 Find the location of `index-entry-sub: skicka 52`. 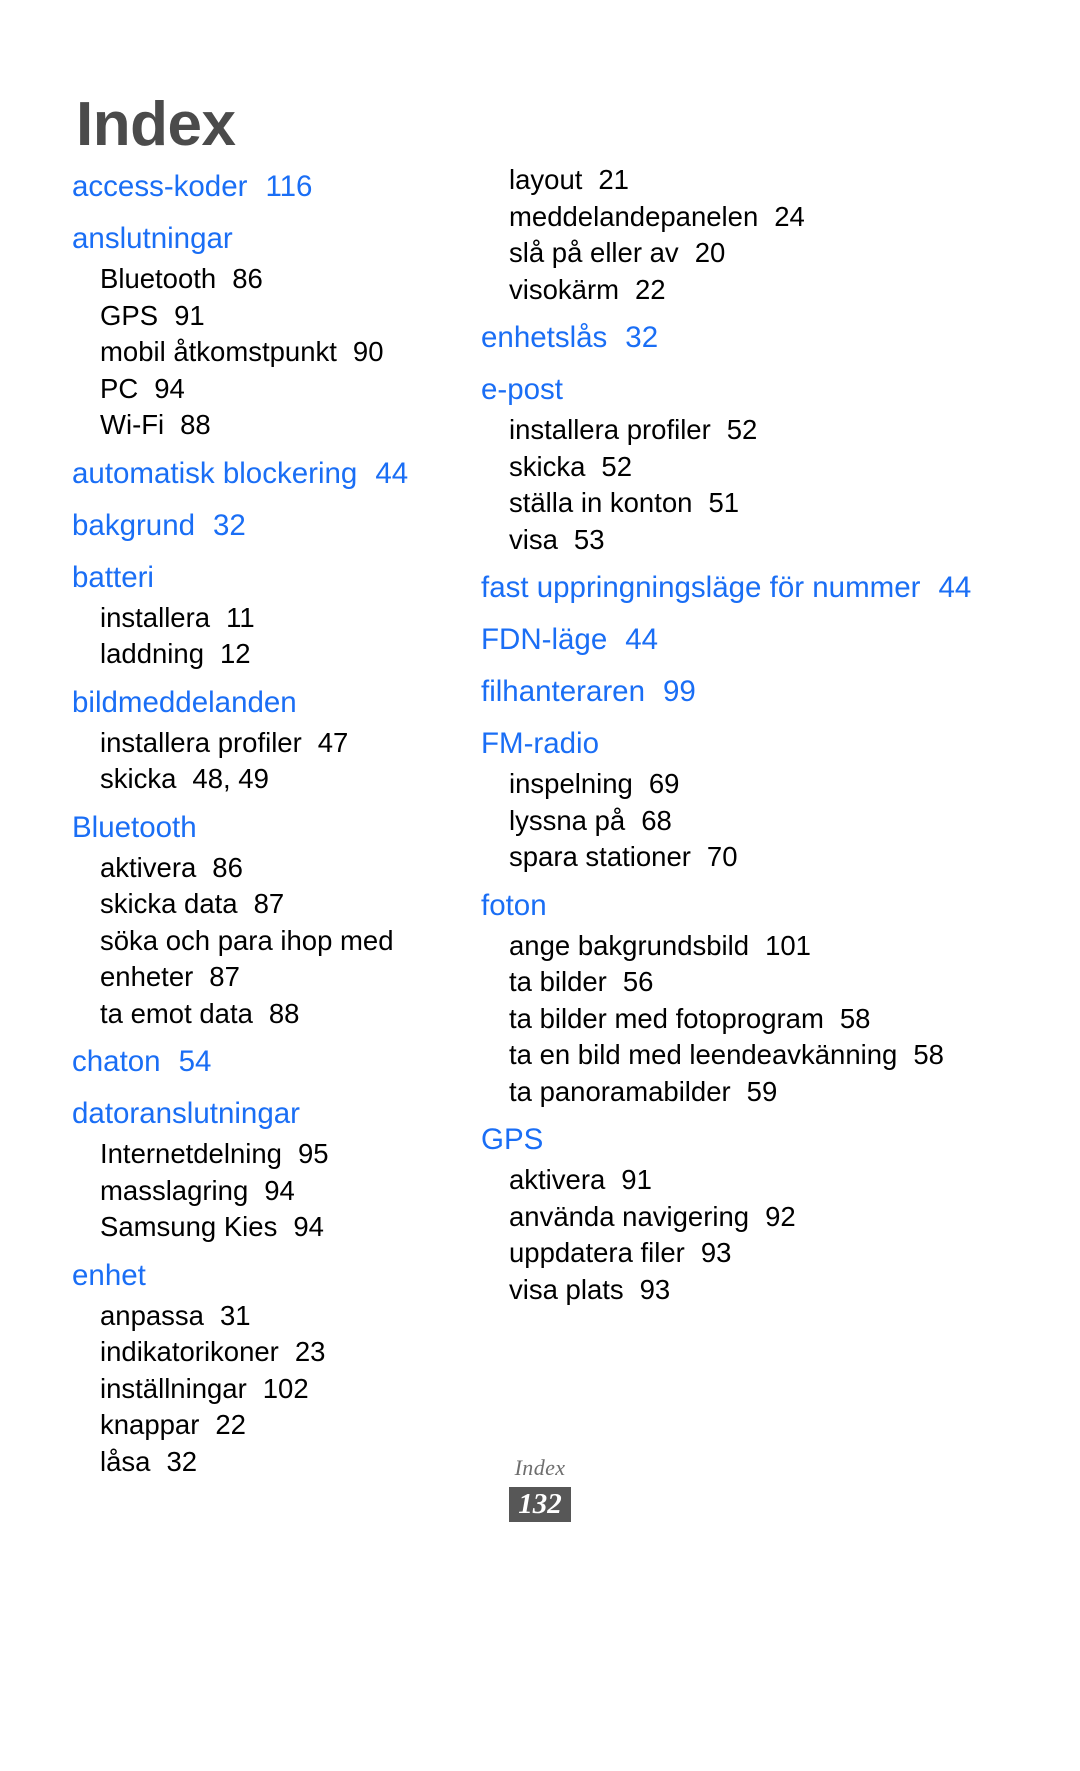

index-entry-sub: skicka 52 is located at coordinates (738, 467).